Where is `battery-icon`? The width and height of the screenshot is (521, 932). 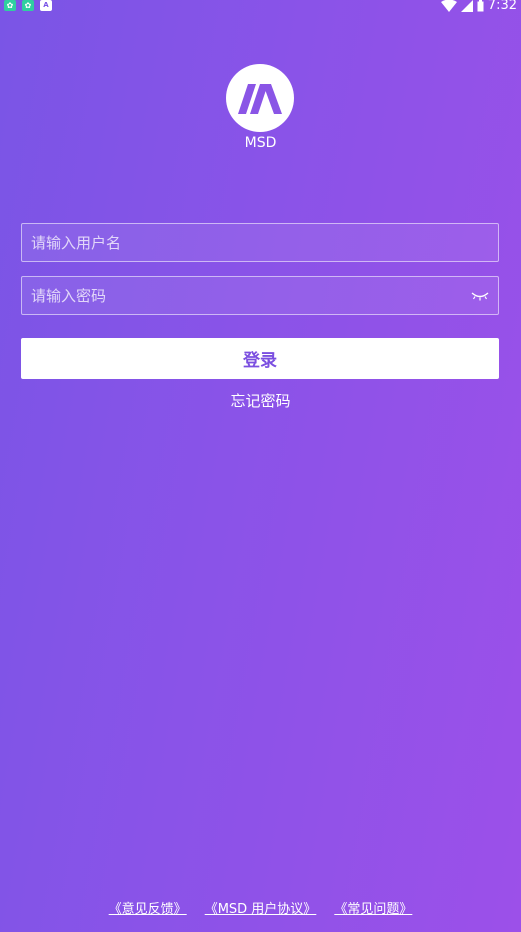 battery-icon is located at coordinates (480, 5).